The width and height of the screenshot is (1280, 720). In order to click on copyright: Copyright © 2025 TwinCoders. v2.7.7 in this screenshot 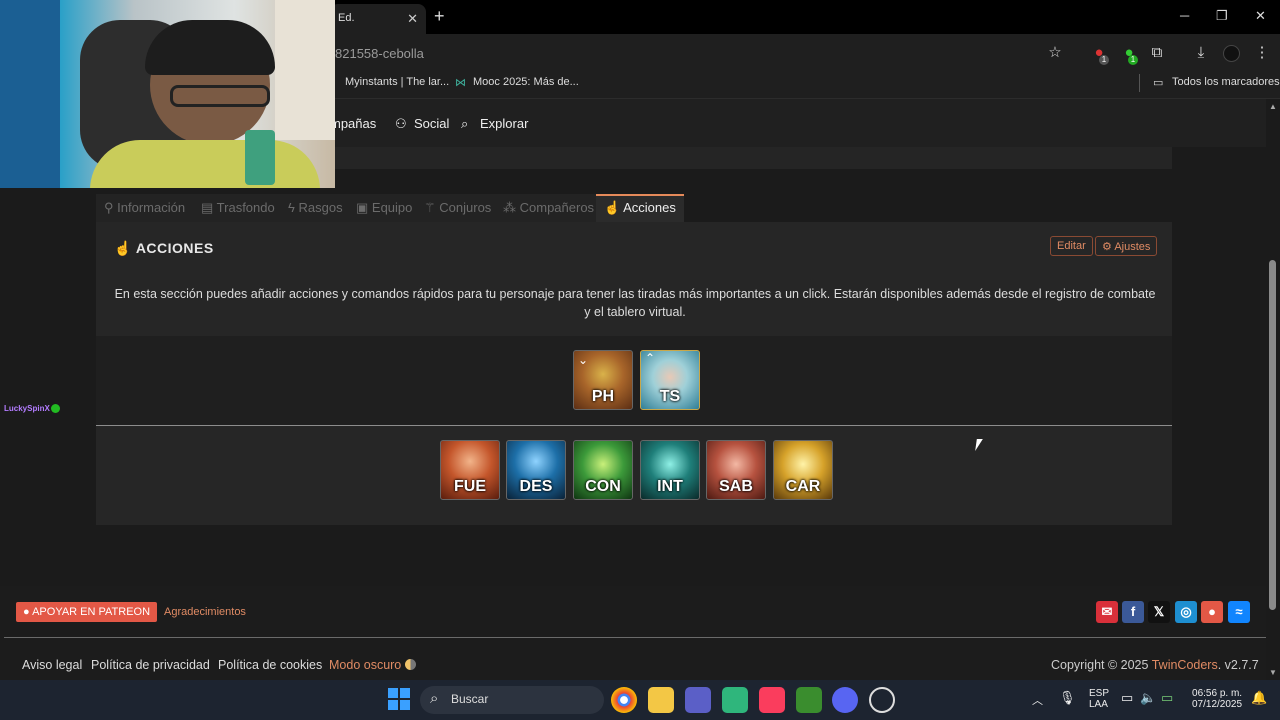, I will do `click(1155, 665)`.